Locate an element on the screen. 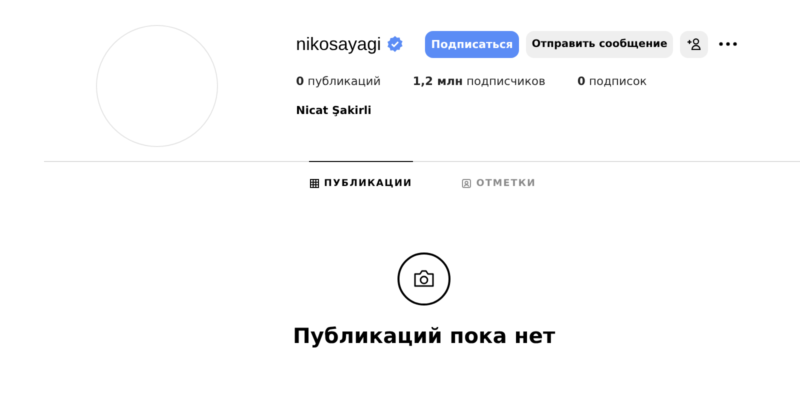 Image resolution: width=800 pixels, height=415 pixels. empty-state-title: Публикаций пока нет is located at coordinates (424, 336).